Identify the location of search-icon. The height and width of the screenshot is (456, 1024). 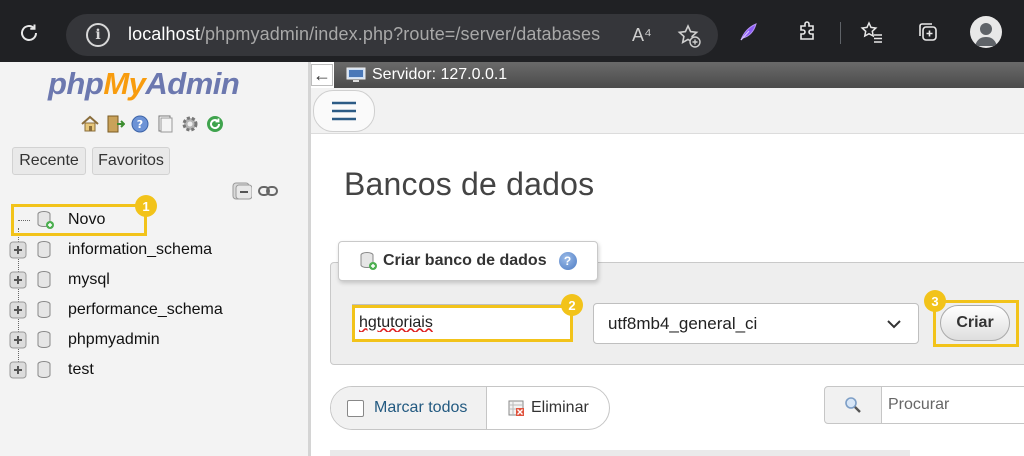
(853, 405).